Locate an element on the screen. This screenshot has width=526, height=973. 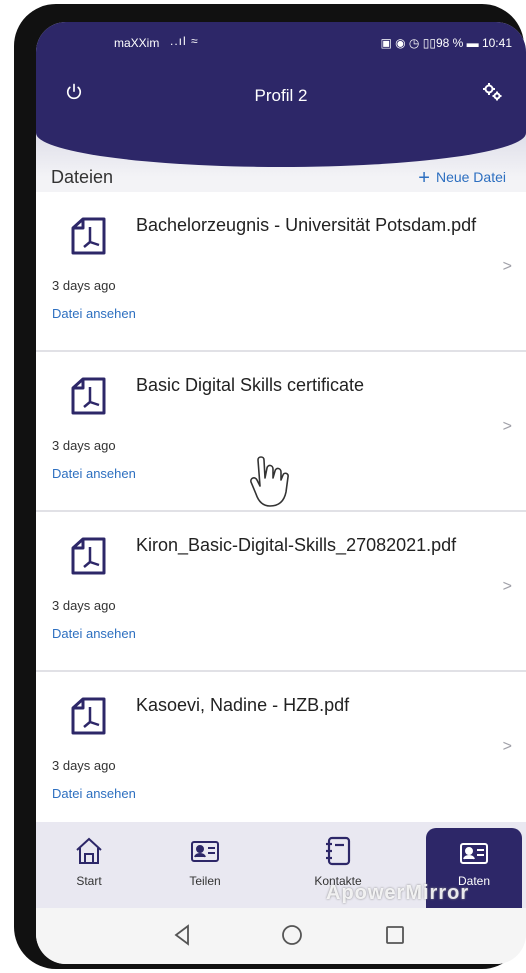
new-file-button: + Neue Datei is located at coordinates (462, 177).